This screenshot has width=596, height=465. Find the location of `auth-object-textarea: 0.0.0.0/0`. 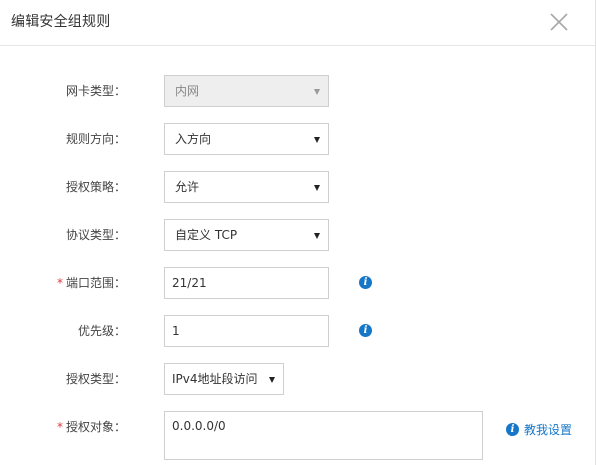

auth-object-textarea: 0.0.0.0/0 is located at coordinates (323, 435).